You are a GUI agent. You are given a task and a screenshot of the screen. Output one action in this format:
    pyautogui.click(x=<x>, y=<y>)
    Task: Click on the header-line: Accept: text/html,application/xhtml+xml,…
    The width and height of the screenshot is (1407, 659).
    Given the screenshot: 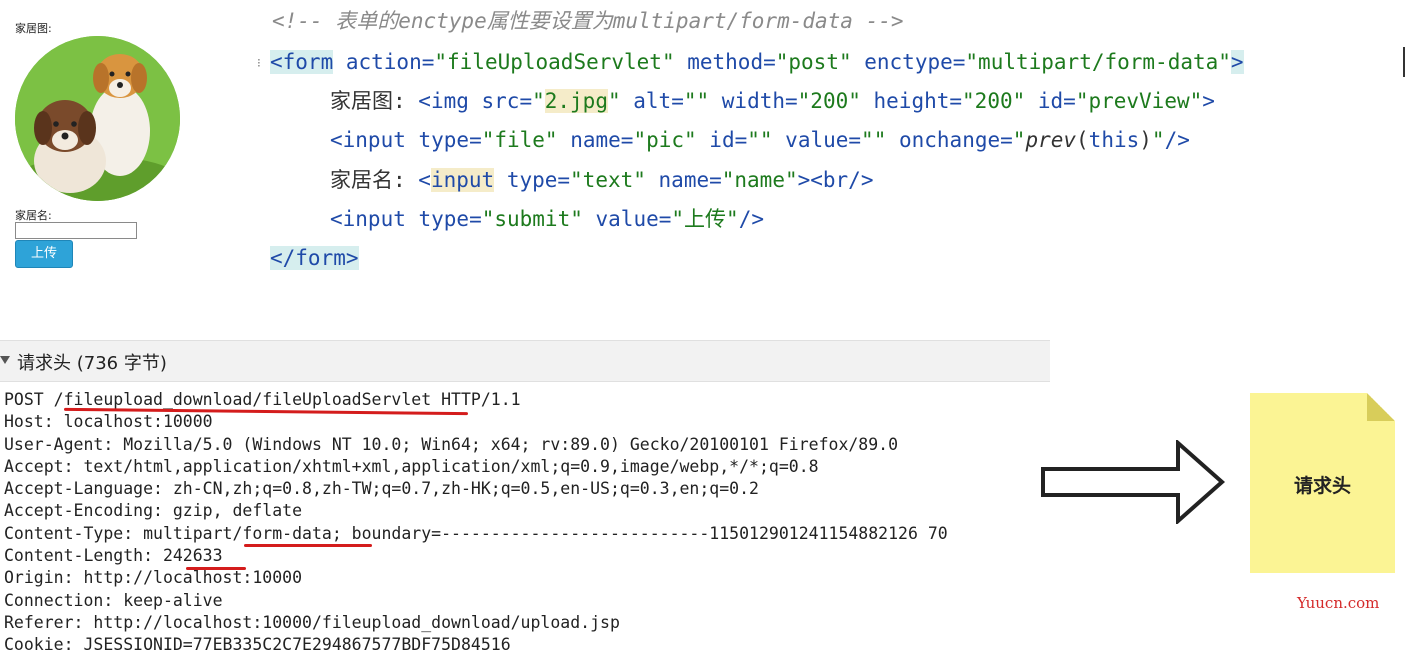 What is the action you would take?
    pyautogui.click(x=411, y=466)
    